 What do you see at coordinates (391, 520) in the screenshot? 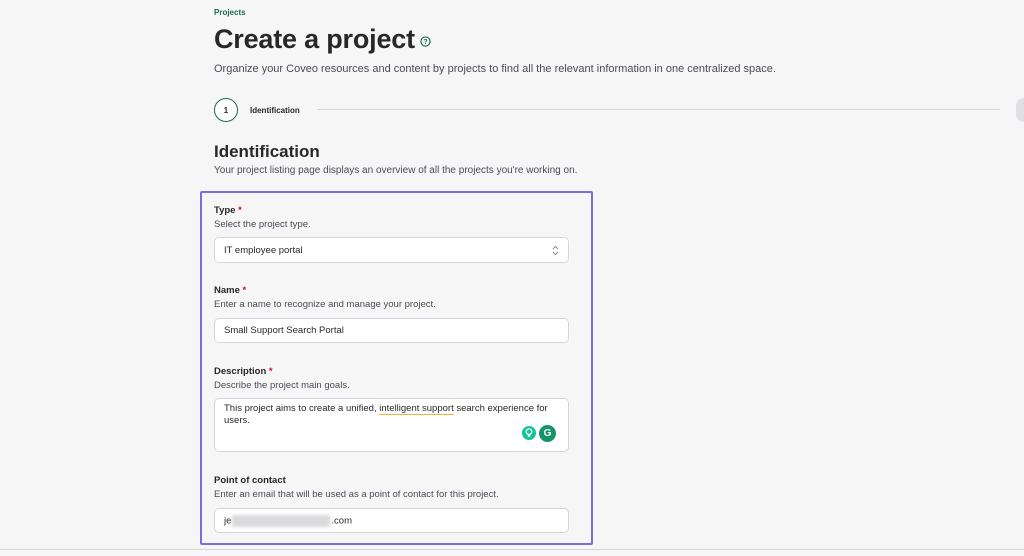
I see `contact-email-input: je .com` at bounding box center [391, 520].